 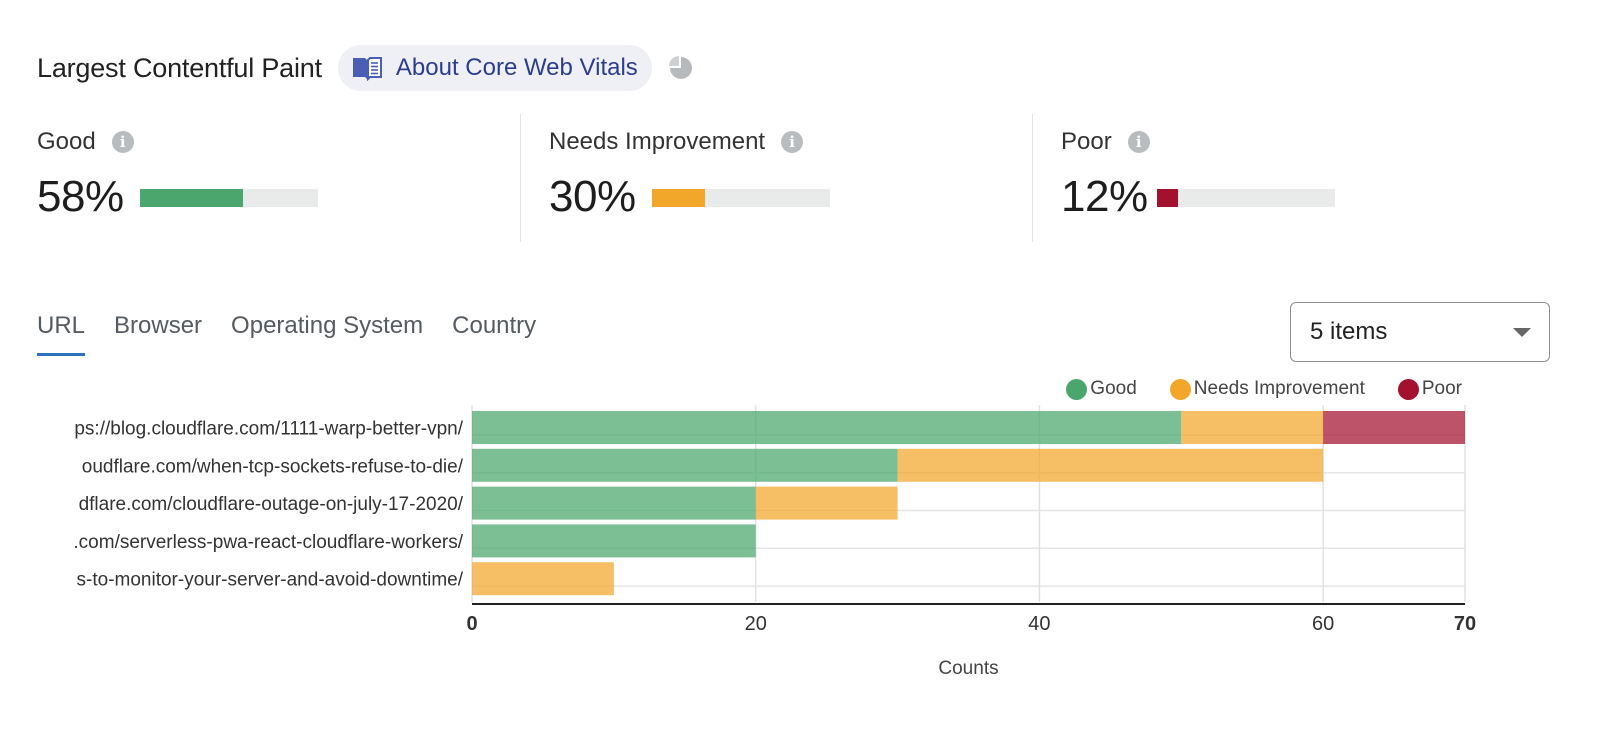 I want to click on x-tick-label: 20, so click(x=756, y=624).